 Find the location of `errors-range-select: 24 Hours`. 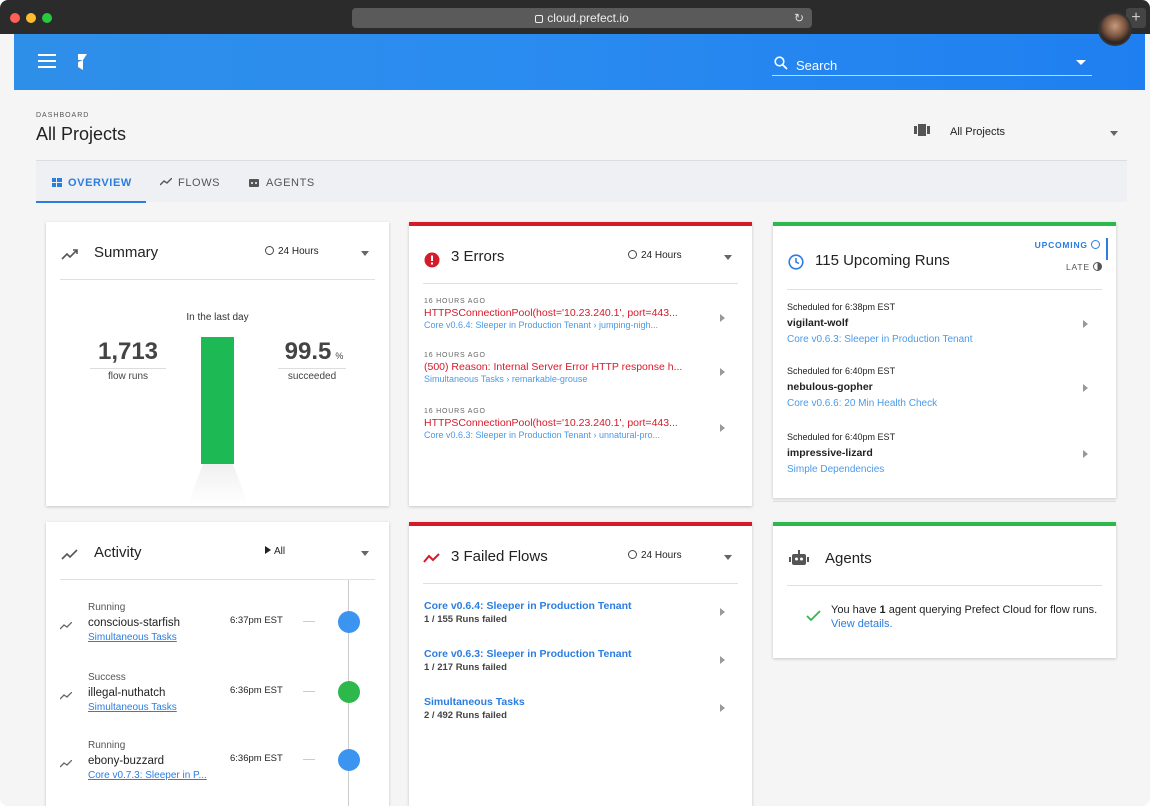

errors-range-select: 24 Hours is located at coordinates (683, 255).